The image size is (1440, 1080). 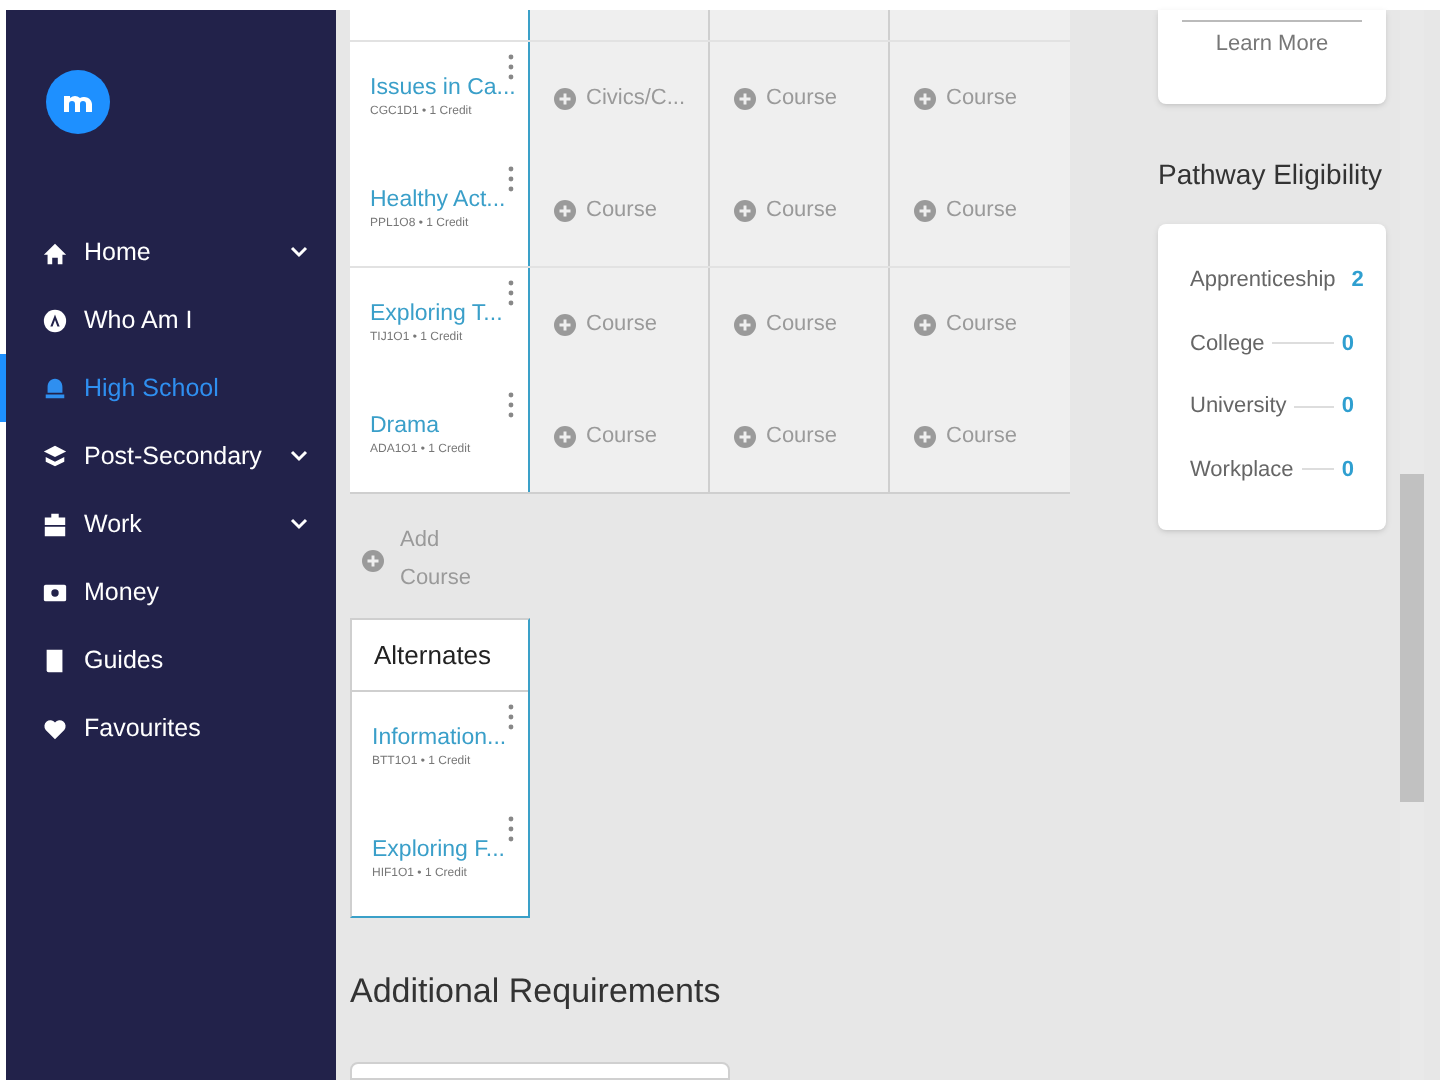 What do you see at coordinates (55, 388) in the screenshot?
I see `bell-icon` at bounding box center [55, 388].